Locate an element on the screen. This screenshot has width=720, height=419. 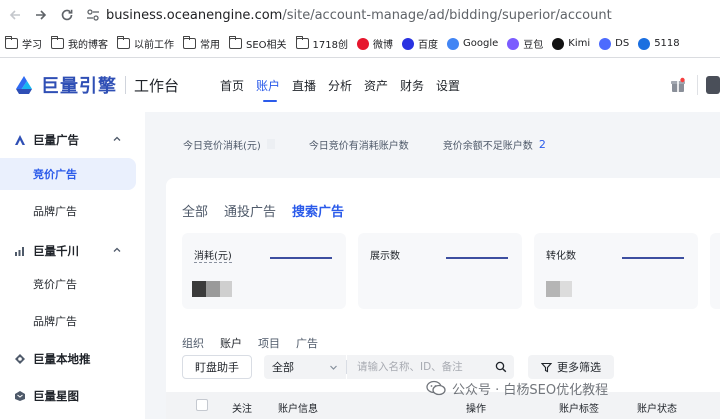
stats-strip: 今日竞价消耗(元) 今日竞价有消耗账户数 竞价余额不足账户数 2 is located at coordinates (432, 144).